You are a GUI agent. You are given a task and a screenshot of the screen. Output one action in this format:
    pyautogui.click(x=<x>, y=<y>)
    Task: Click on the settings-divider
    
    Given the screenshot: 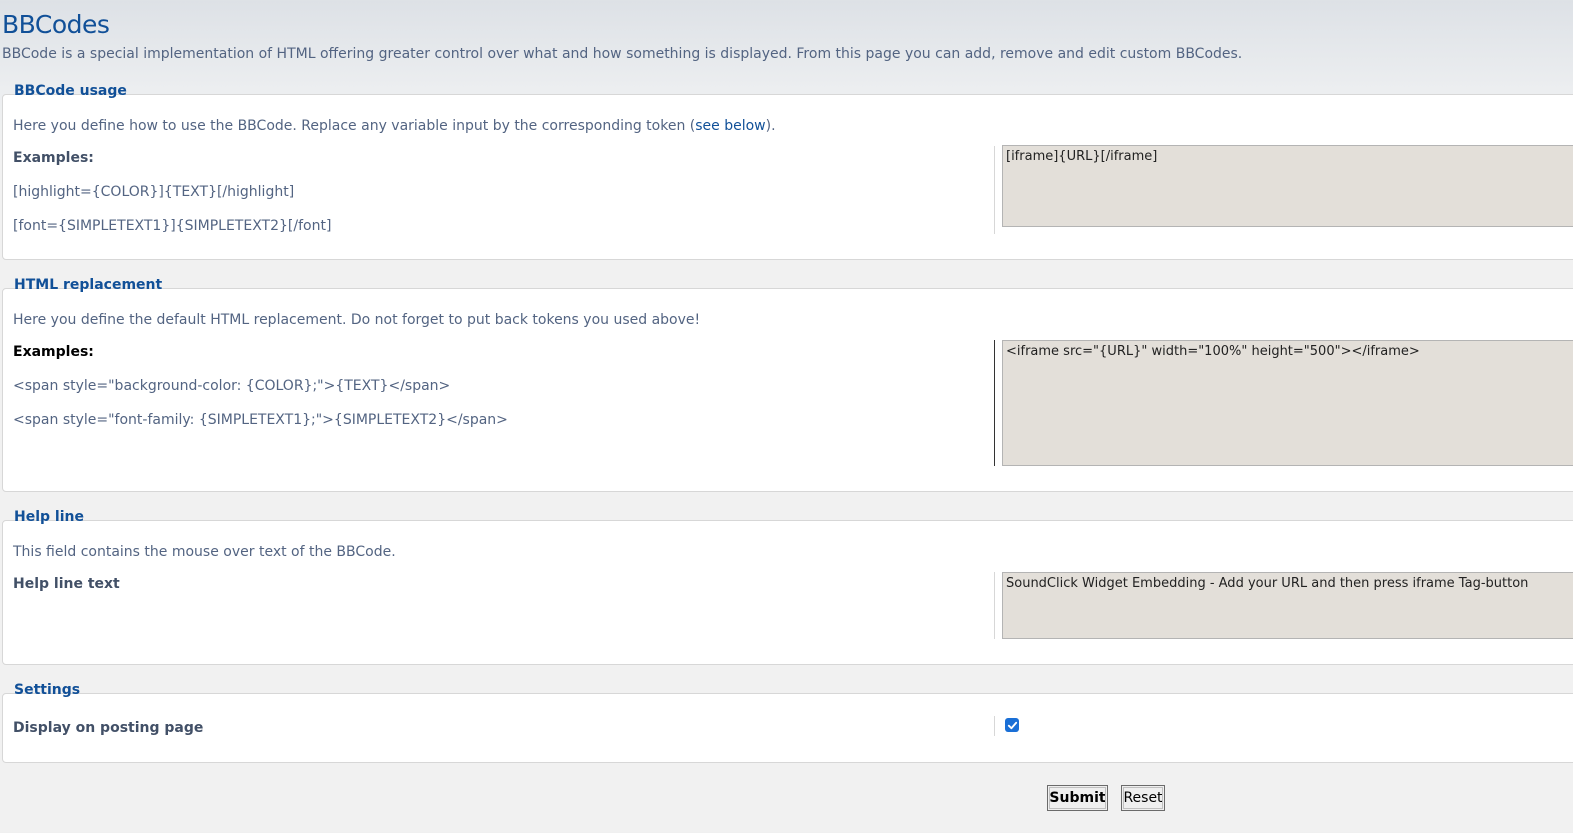 What is the action you would take?
    pyautogui.click(x=994, y=726)
    